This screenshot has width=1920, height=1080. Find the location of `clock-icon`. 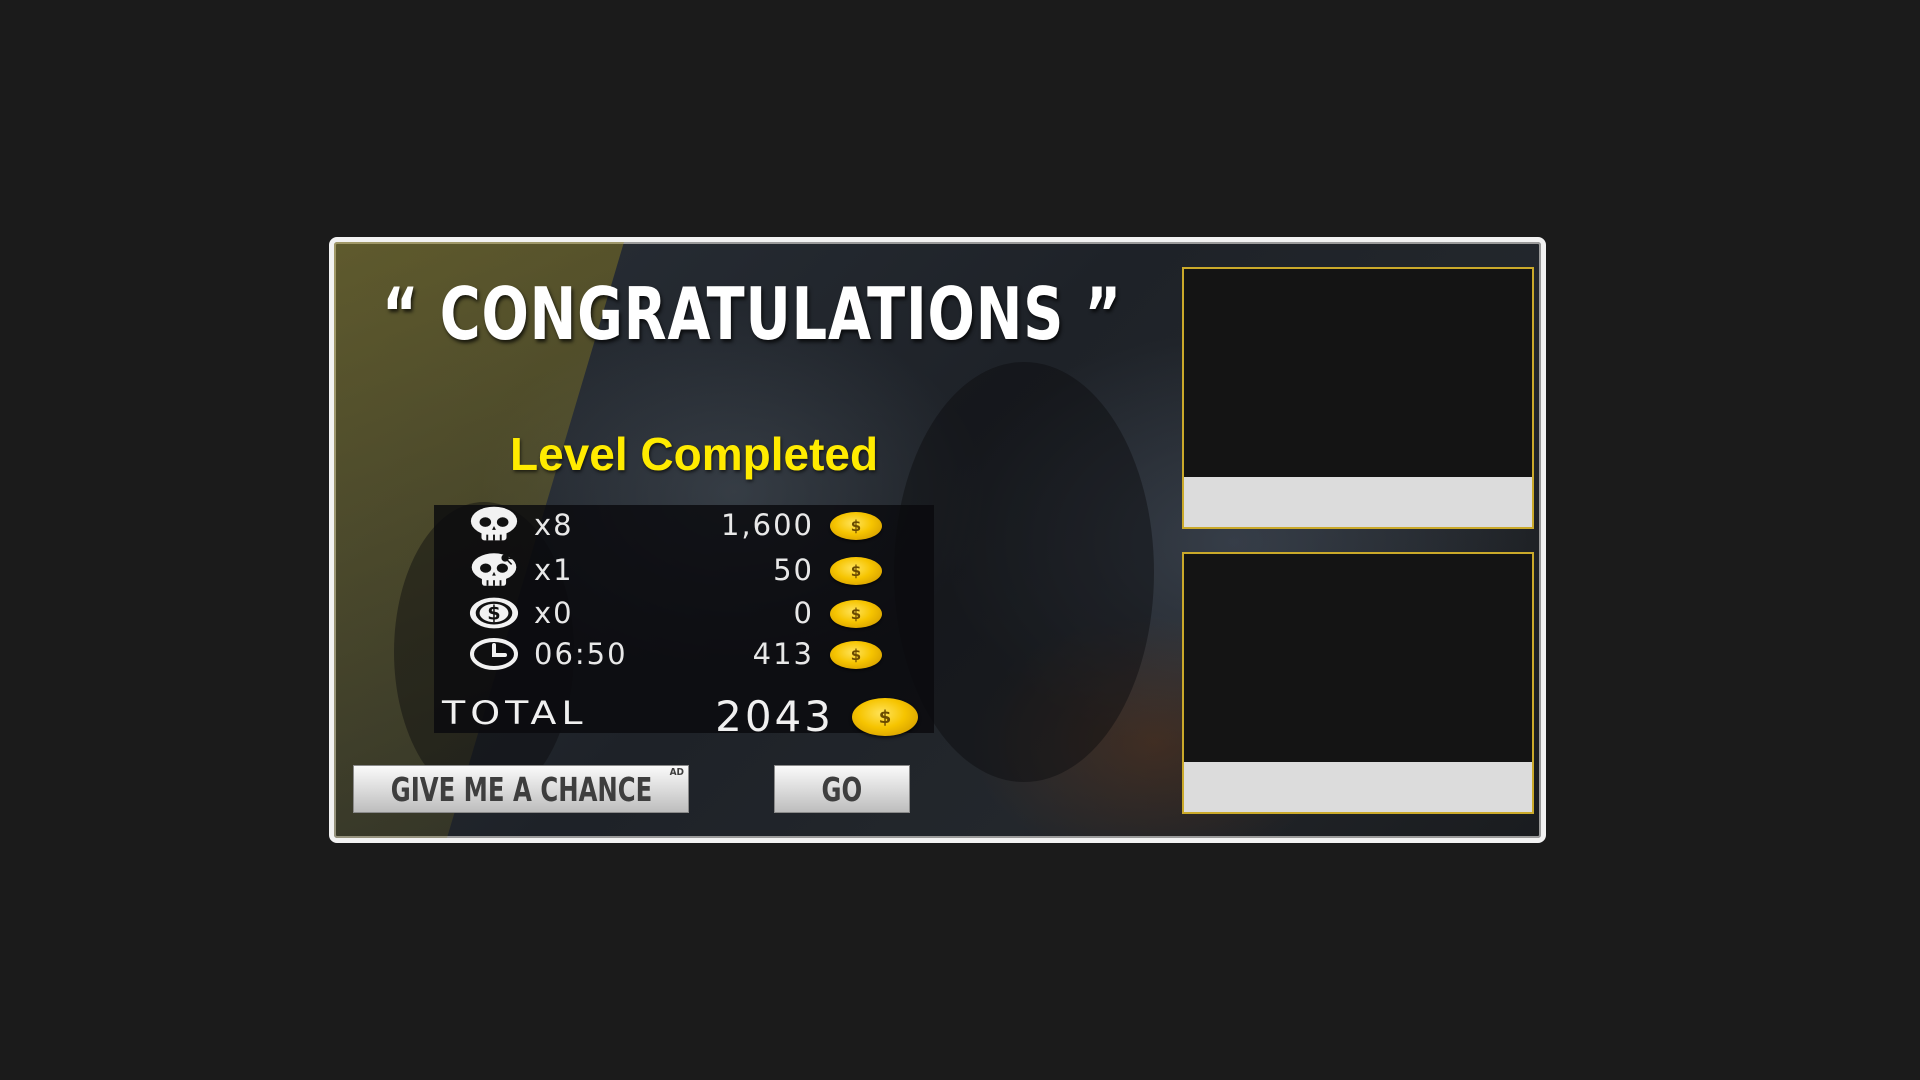

clock-icon is located at coordinates (494, 654).